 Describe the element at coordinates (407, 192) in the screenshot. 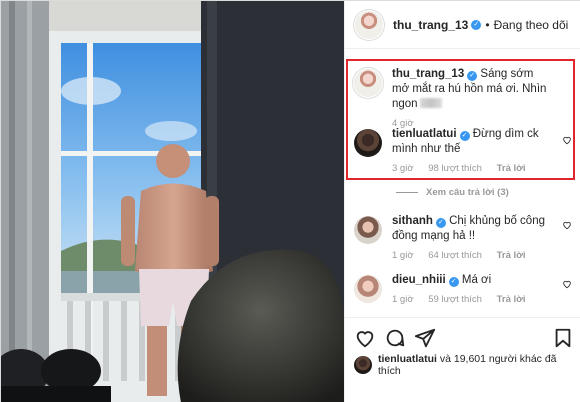

I see `divider` at that location.